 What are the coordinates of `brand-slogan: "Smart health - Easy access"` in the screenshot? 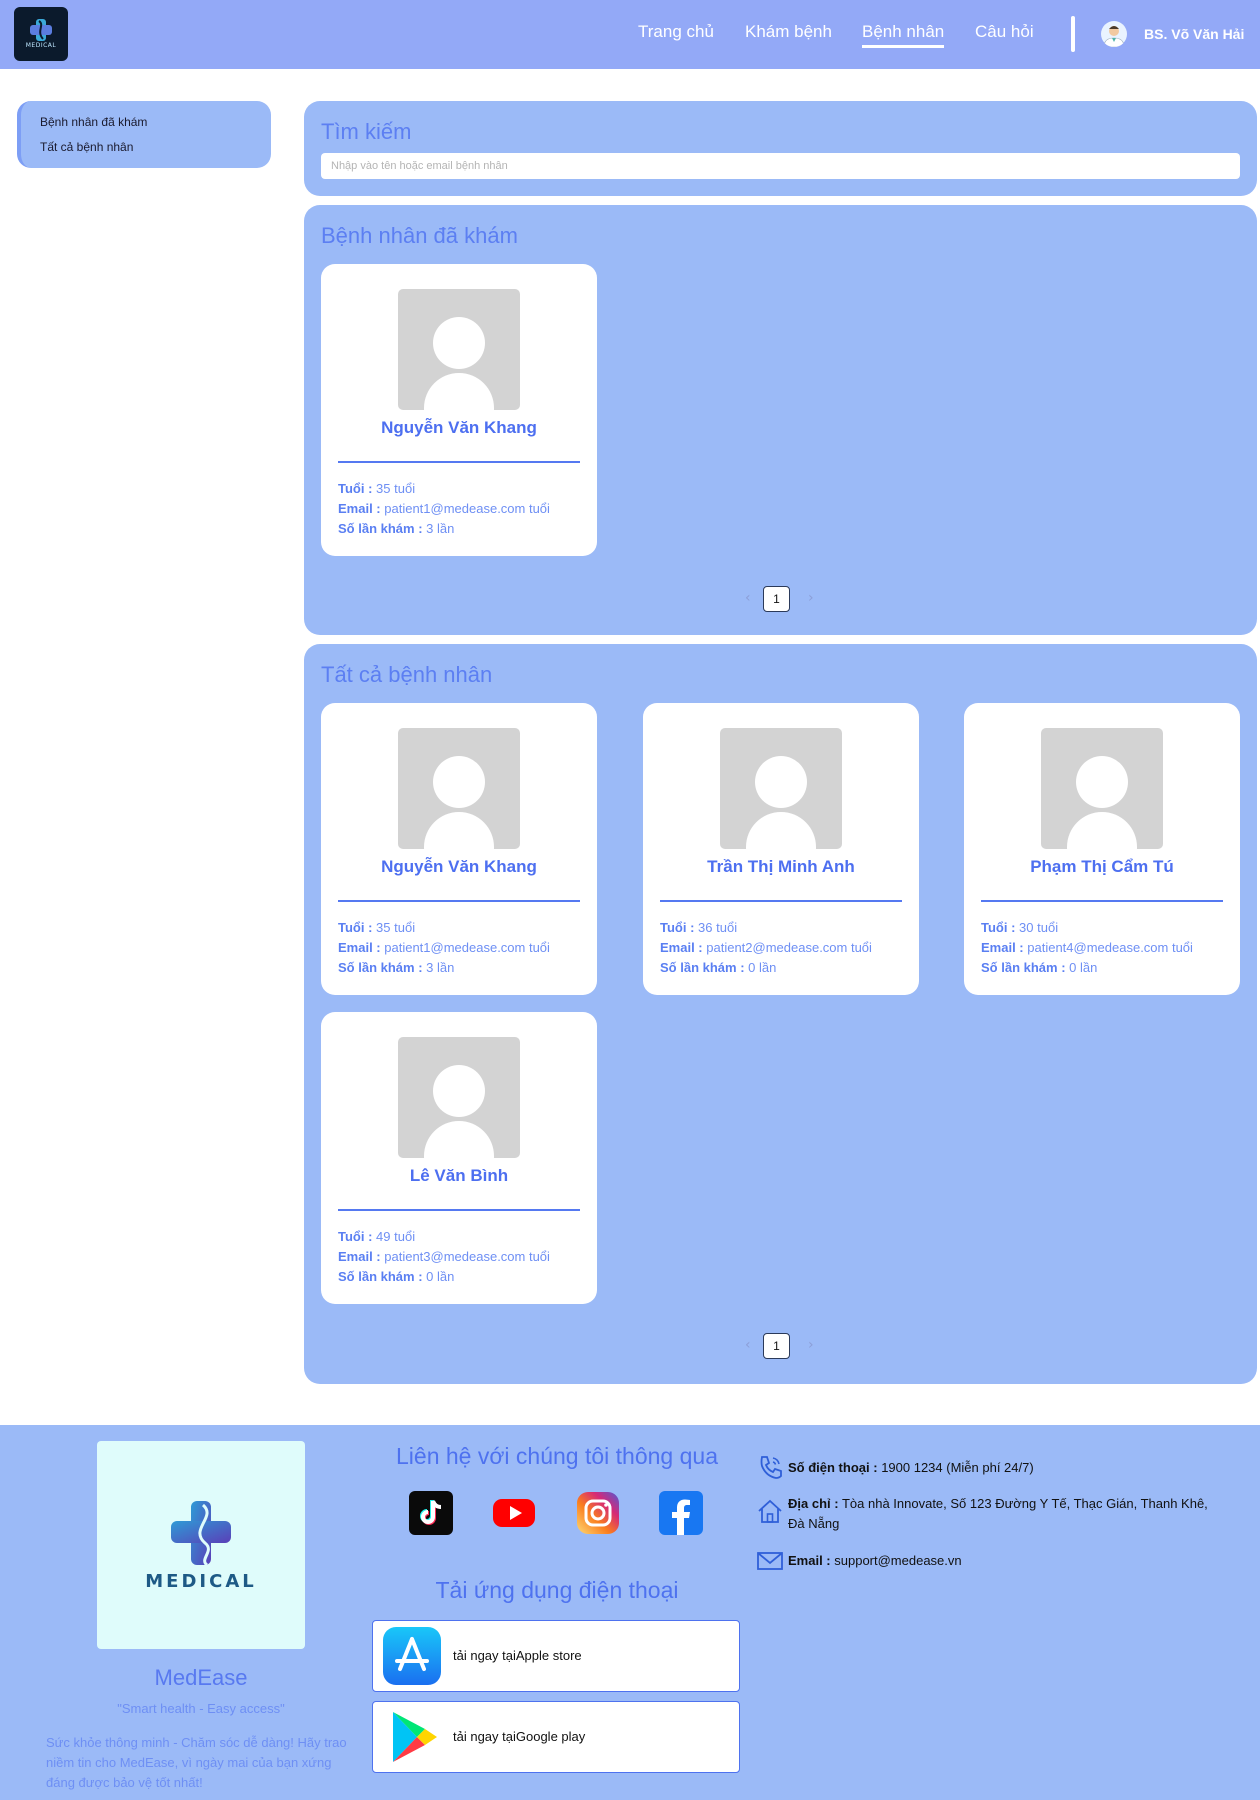 It's located at (201, 1708).